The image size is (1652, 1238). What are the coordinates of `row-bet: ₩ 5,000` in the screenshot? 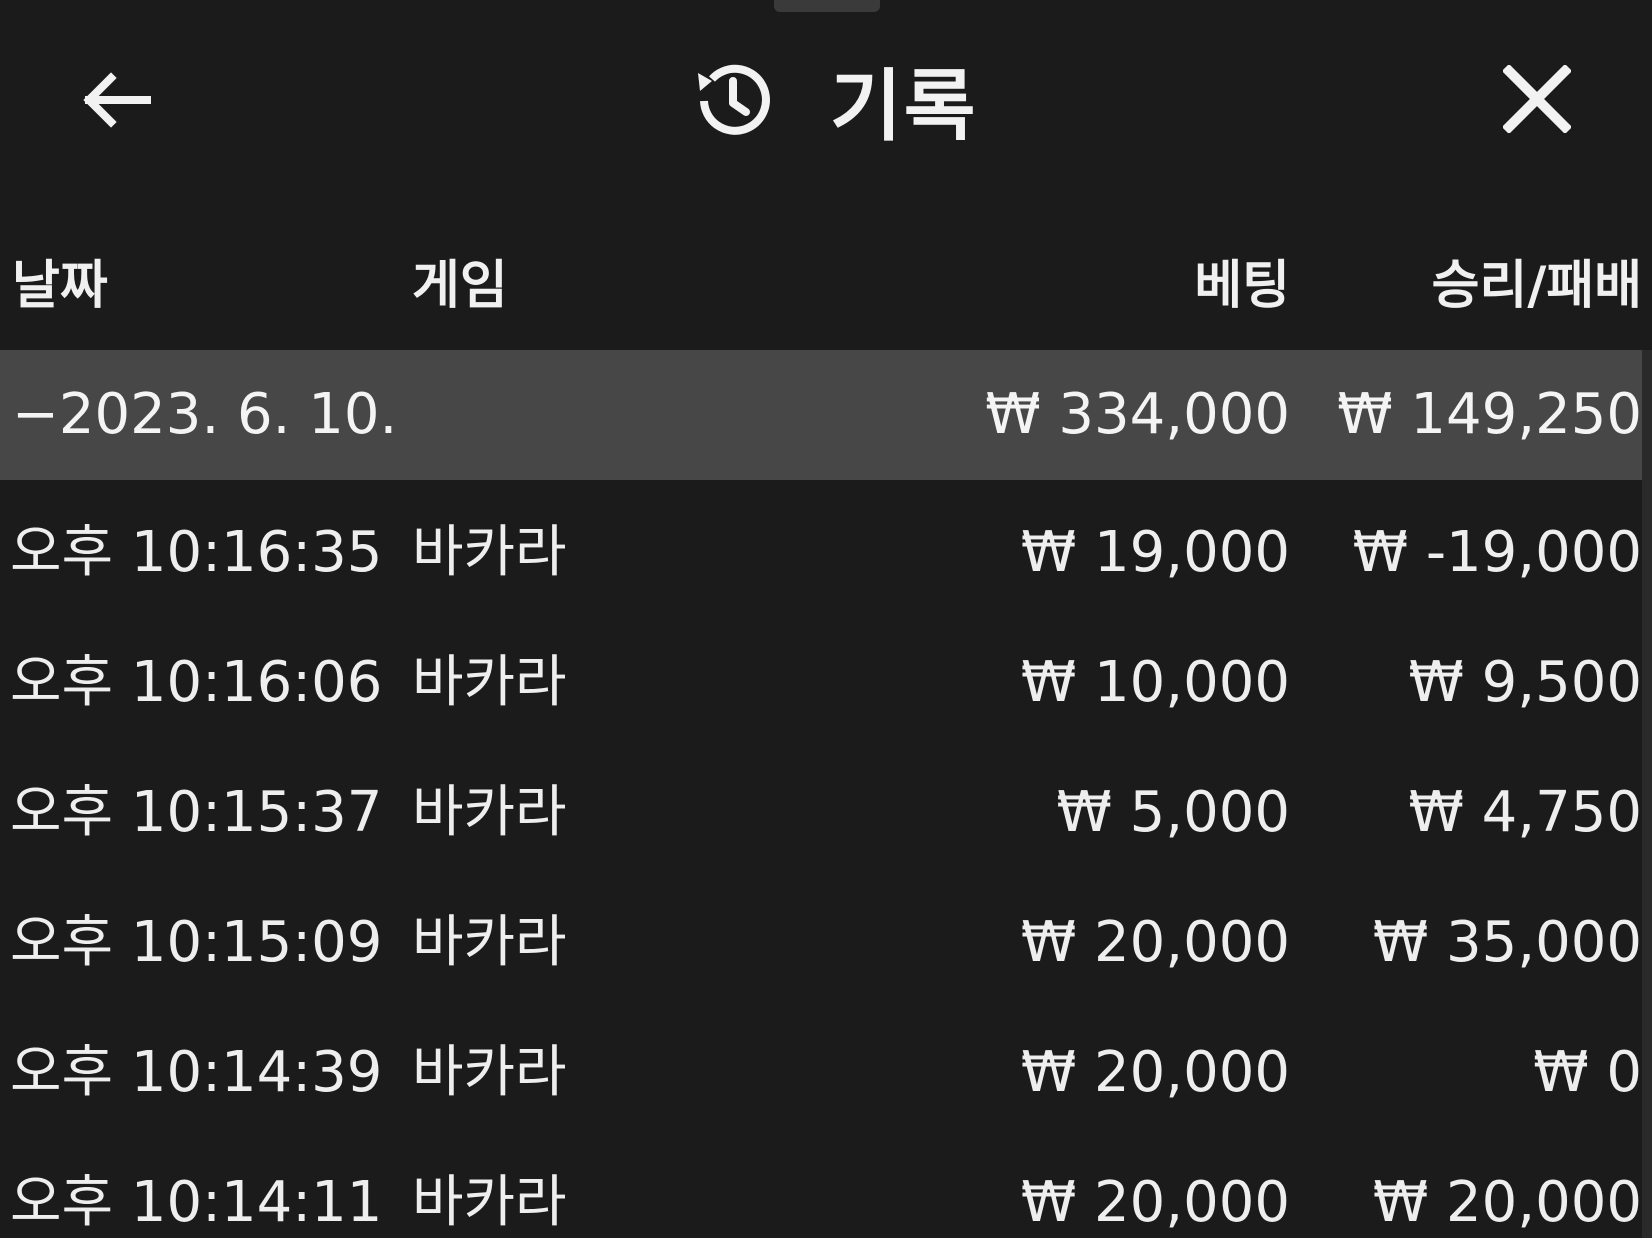 It's located at (1173, 812).